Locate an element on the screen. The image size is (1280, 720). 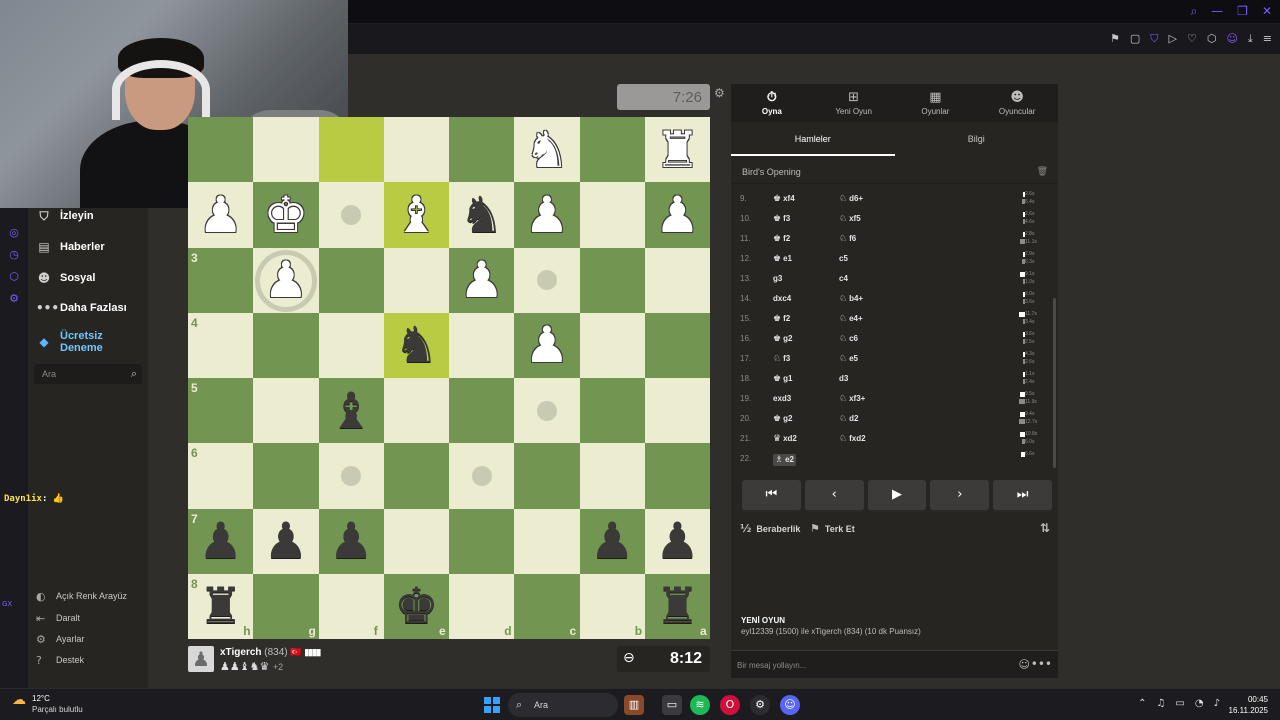
black-pawn-a7: ♟ is located at coordinates (677, 541).